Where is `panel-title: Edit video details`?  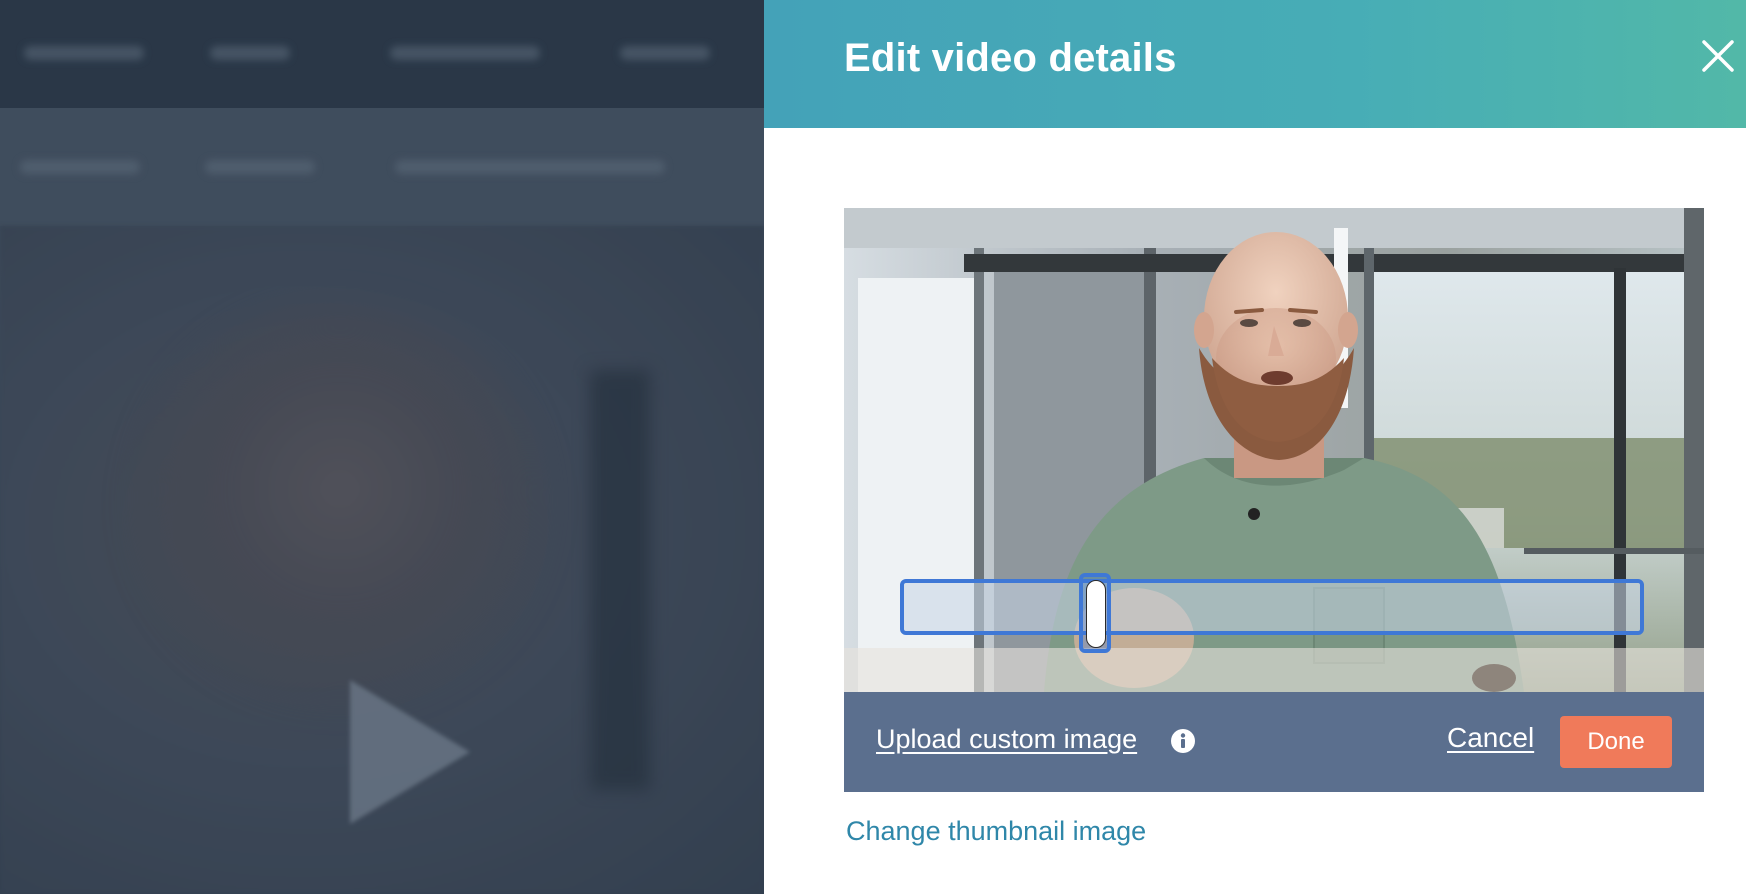 panel-title: Edit video details is located at coordinates (1010, 58).